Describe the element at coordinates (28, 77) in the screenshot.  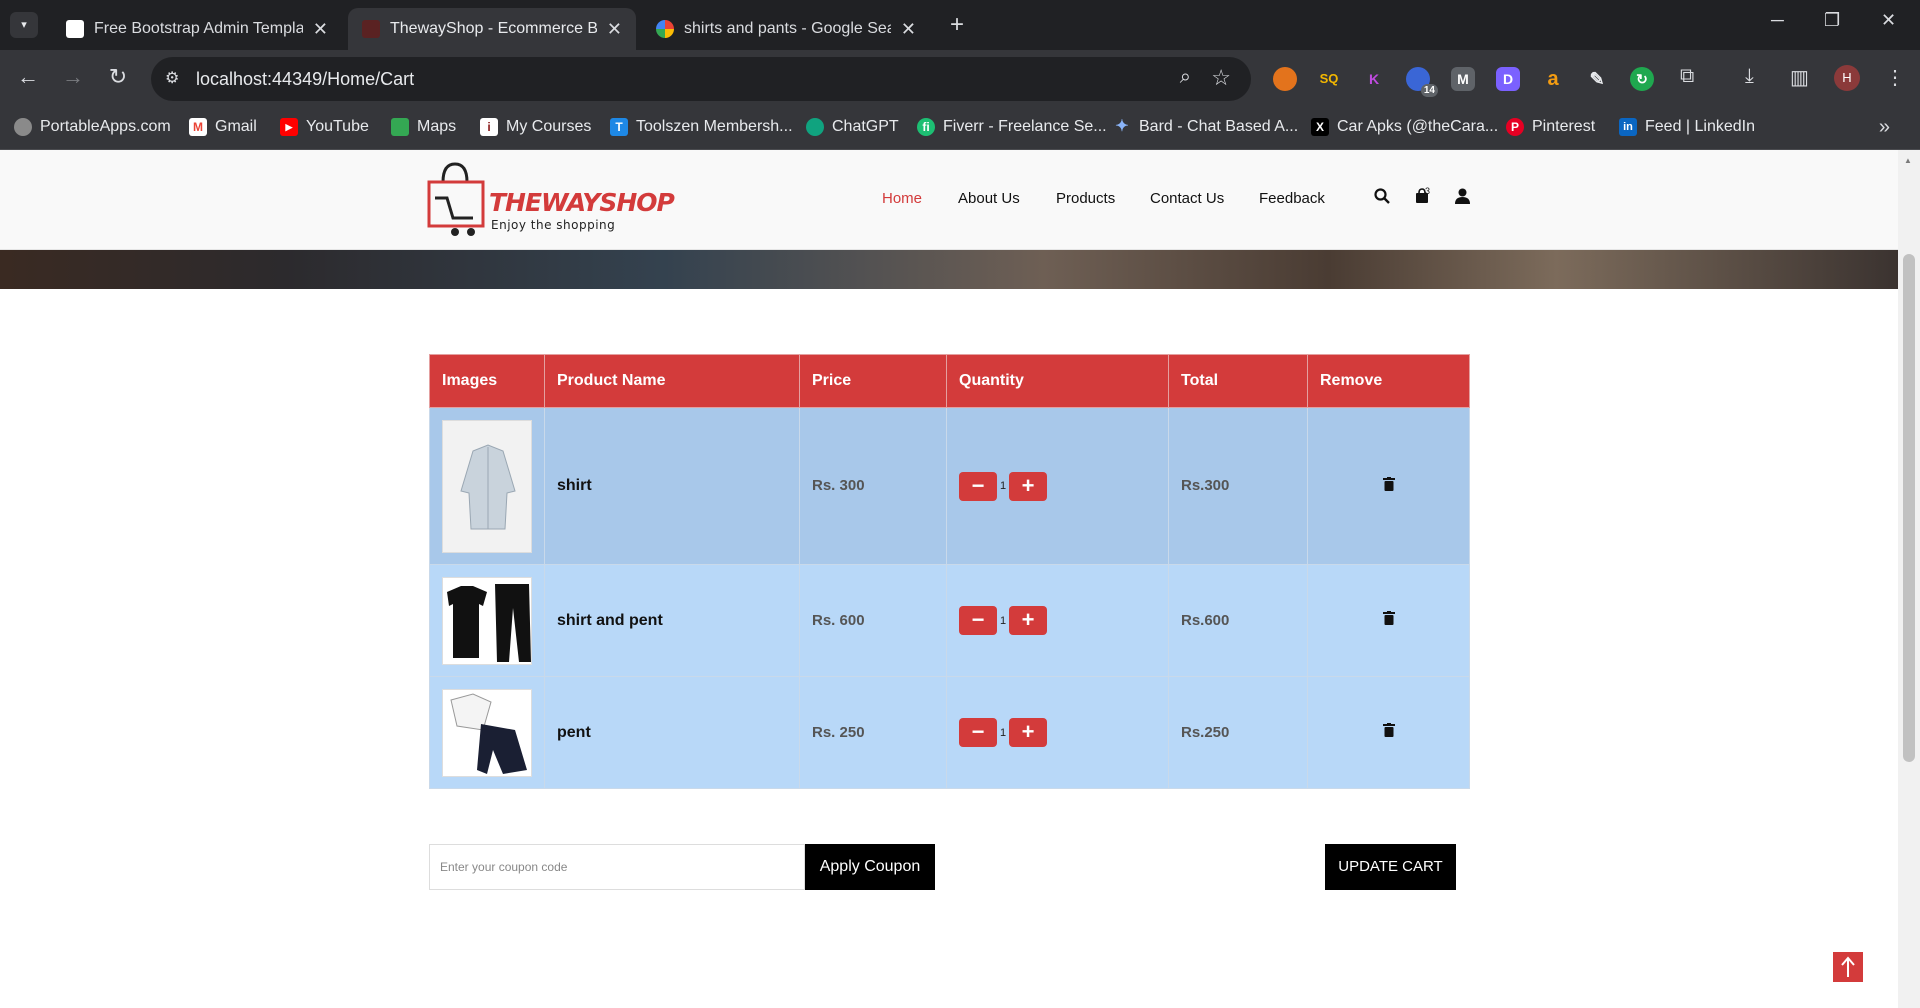
I see `back-icon: ←` at that location.